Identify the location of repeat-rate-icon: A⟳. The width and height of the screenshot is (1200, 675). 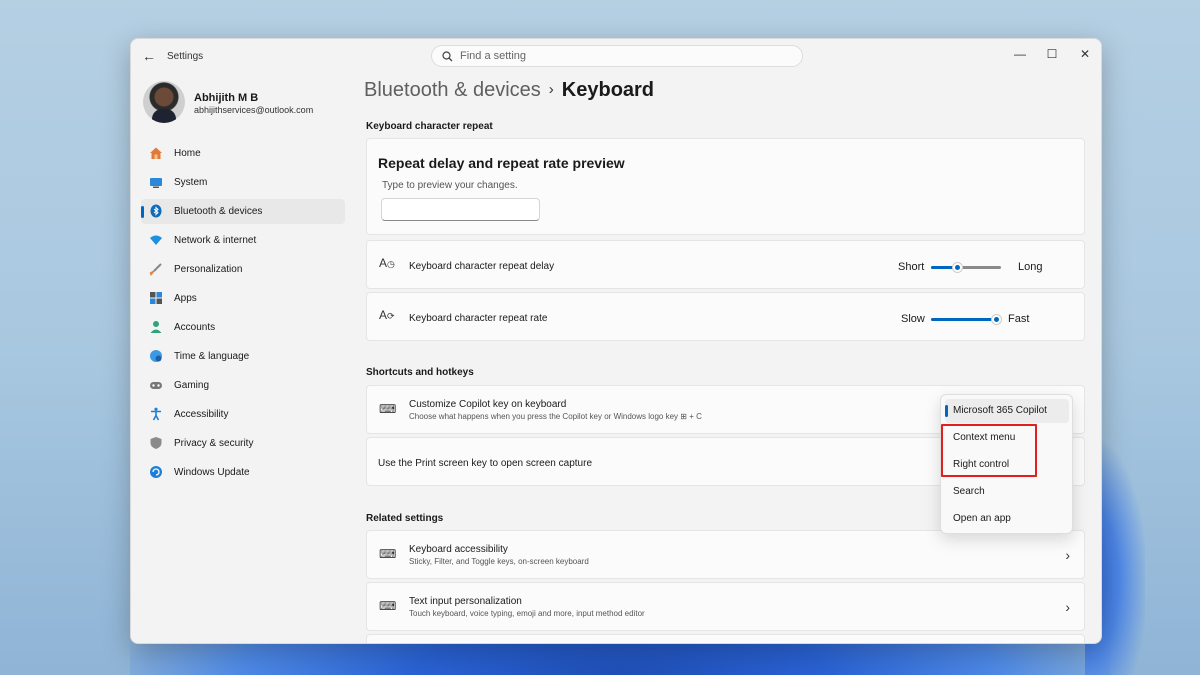
(387, 315).